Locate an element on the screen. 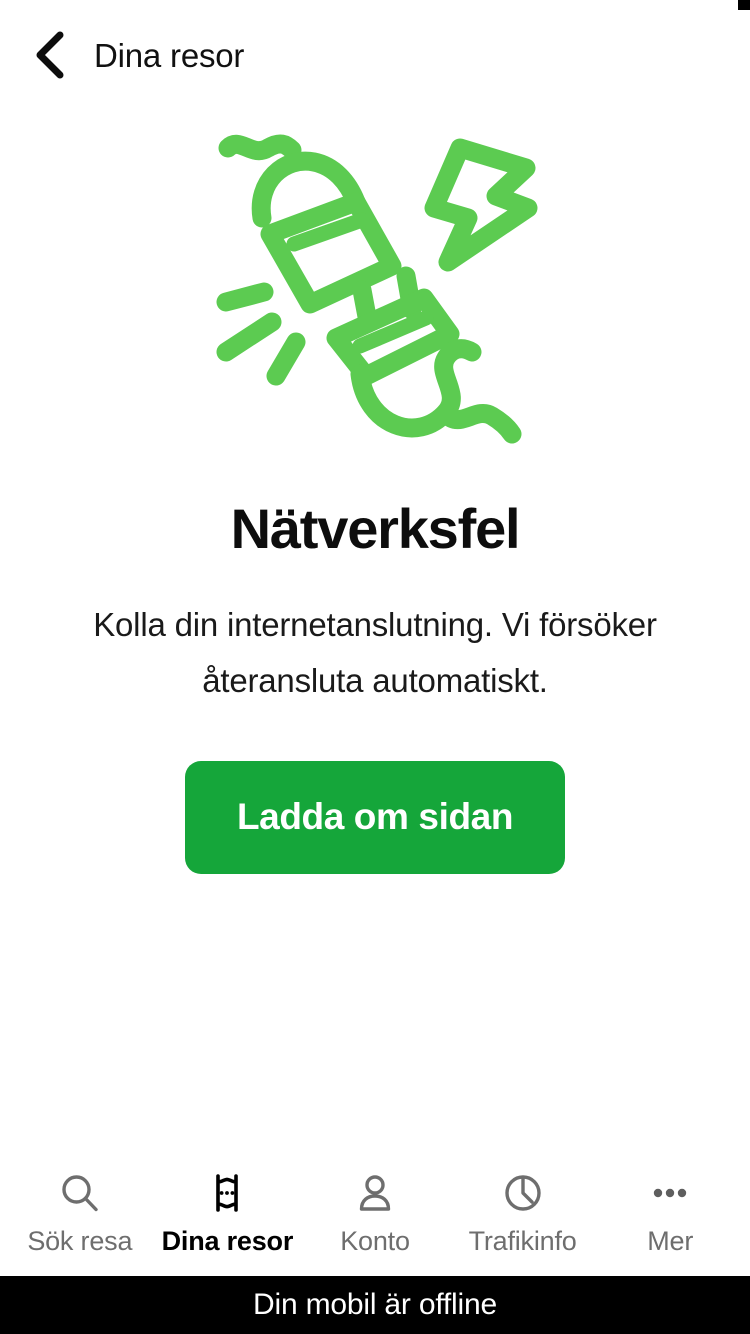 The image size is (750, 1334). back-button is located at coordinates (58, 56).